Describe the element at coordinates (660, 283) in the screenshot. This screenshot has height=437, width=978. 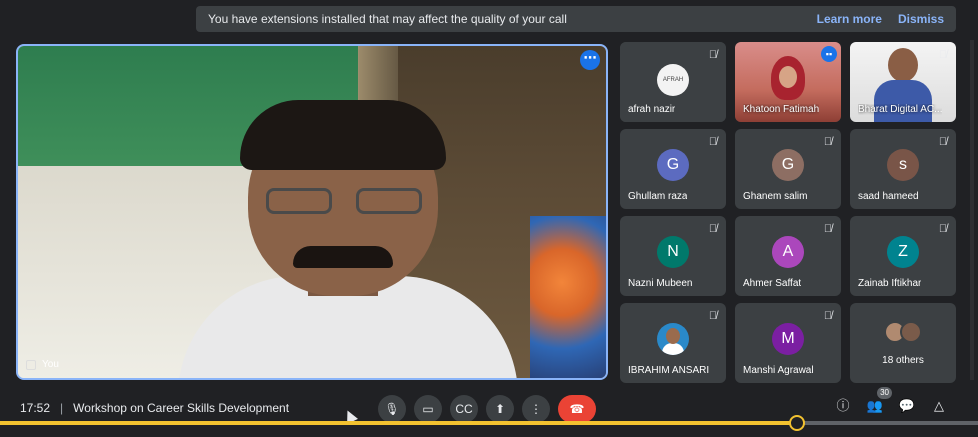
I see `participant-name: Nazni Mubeen` at that location.